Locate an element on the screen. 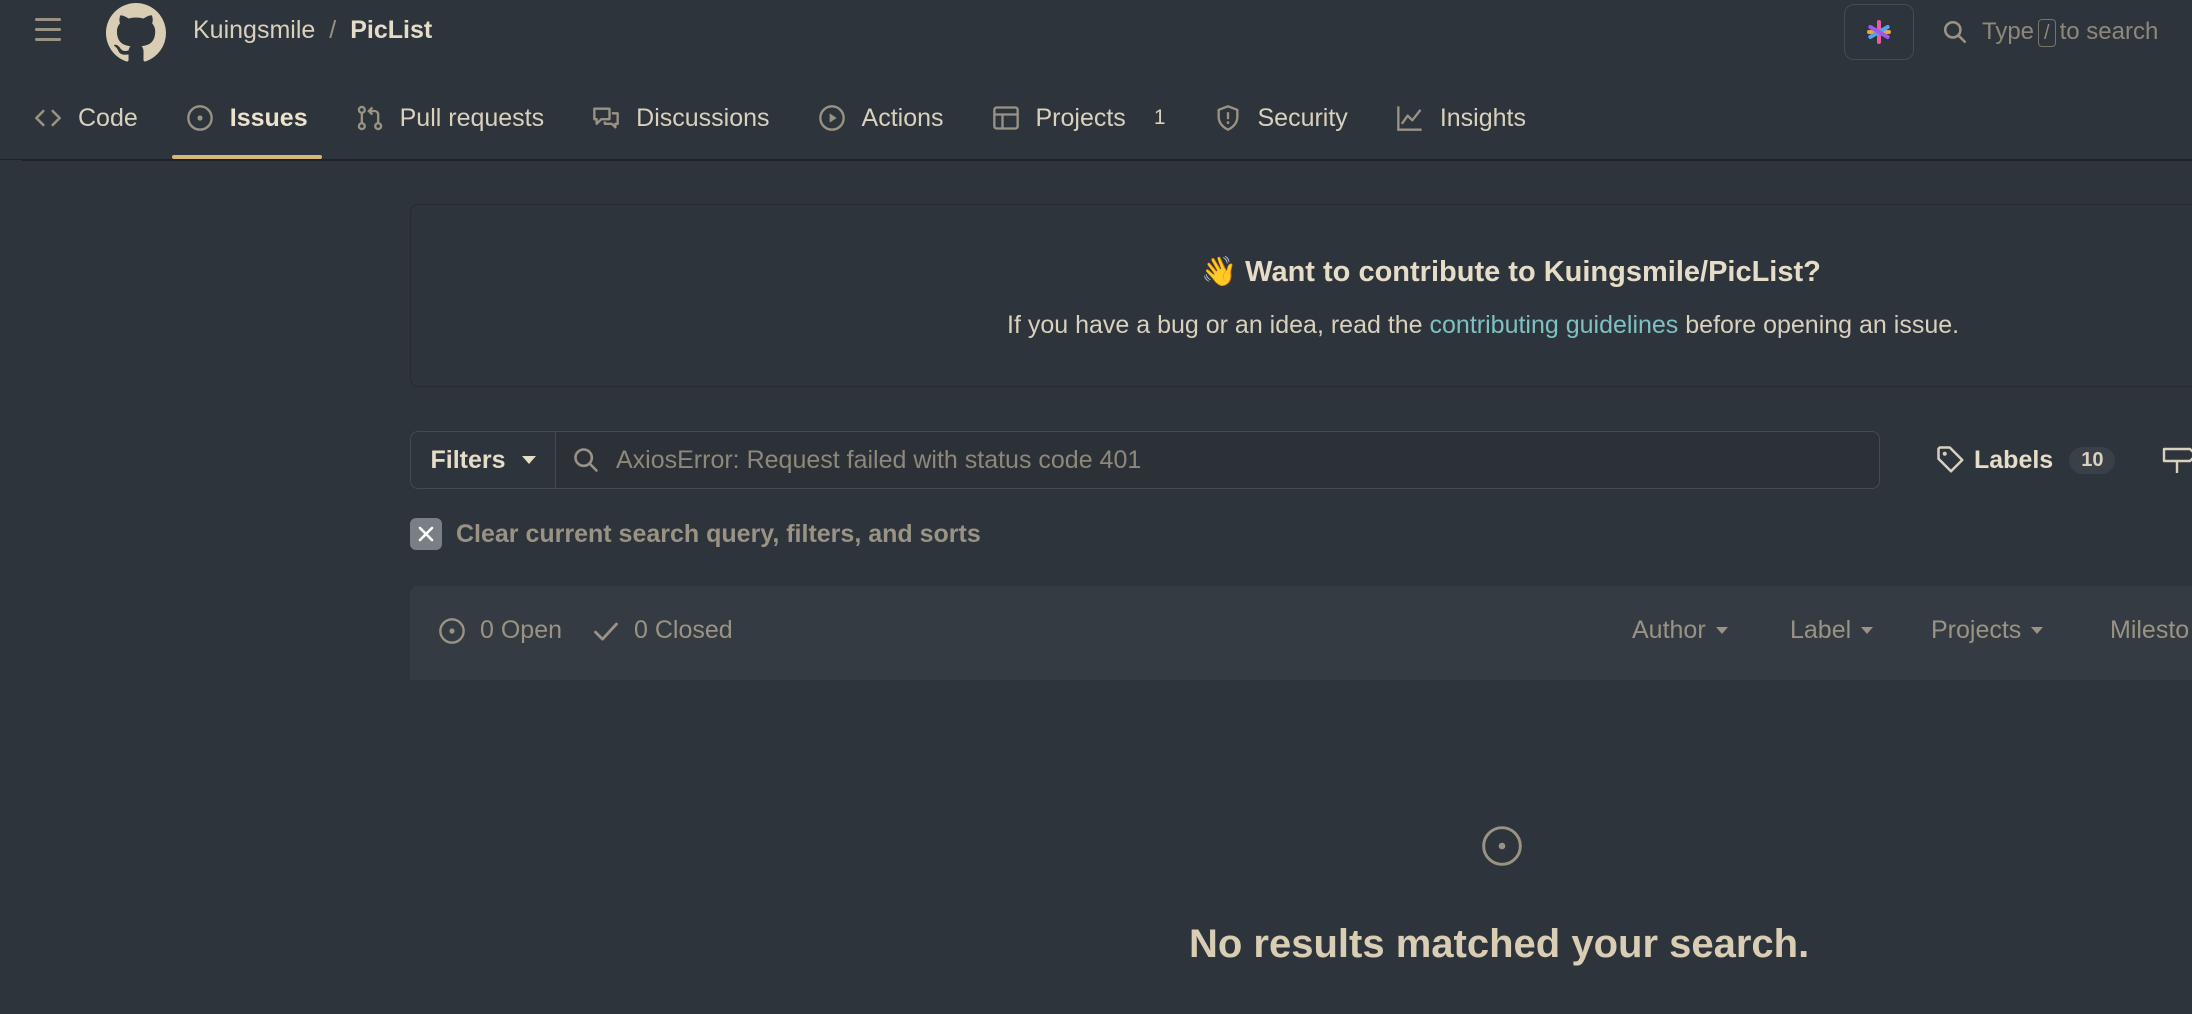 Image resolution: width=2192 pixels, height=1014 pixels. tab-issues: Issues is located at coordinates (246, 125).